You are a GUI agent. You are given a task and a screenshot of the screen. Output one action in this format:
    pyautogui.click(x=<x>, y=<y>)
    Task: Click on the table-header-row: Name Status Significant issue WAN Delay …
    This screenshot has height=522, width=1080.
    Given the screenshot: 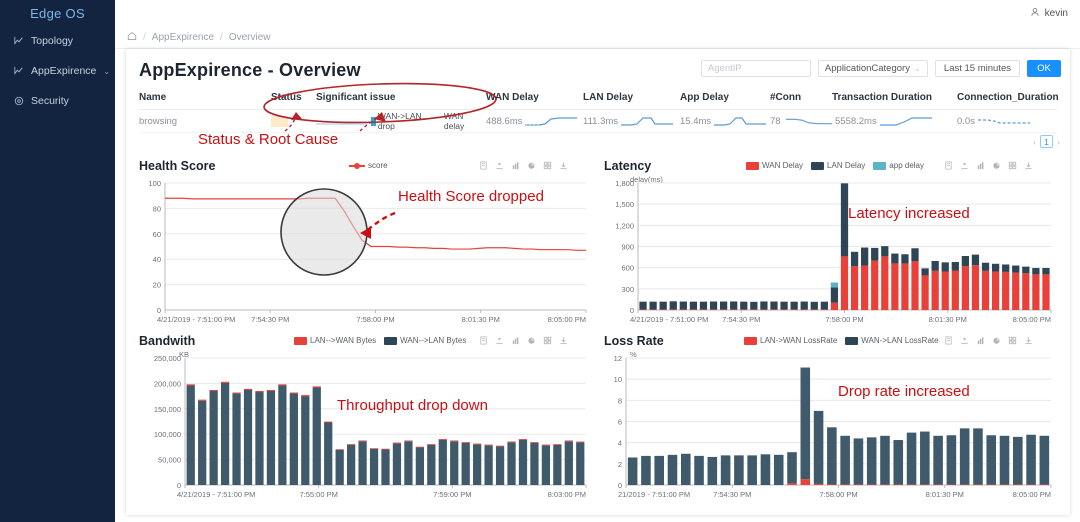 What is the action you would take?
    pyautogui.click(x=599, y=98)
    